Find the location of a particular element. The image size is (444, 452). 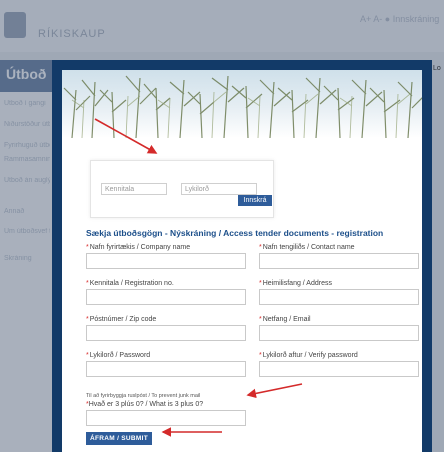

password-label-text: Lykilorð / Password is located at coordinates (120, 355).